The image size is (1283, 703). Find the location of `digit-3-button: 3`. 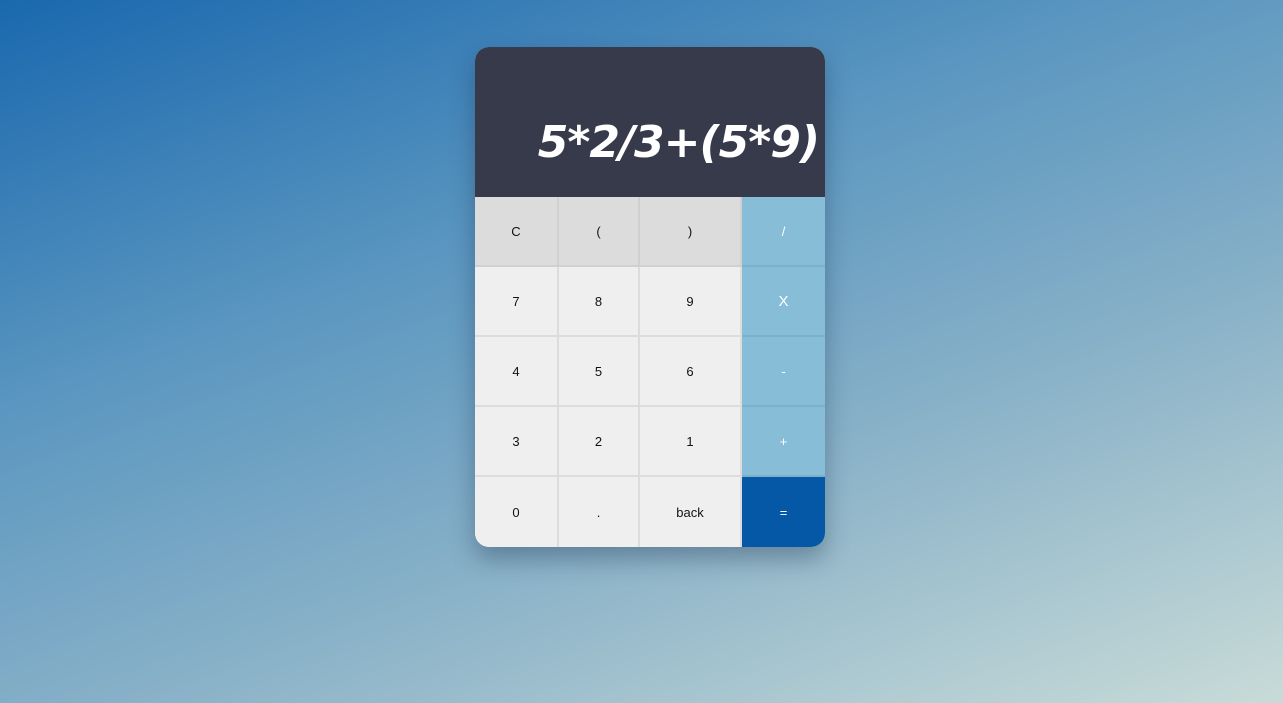

digit-3-button: 3 is located at coordinates (517, 442).